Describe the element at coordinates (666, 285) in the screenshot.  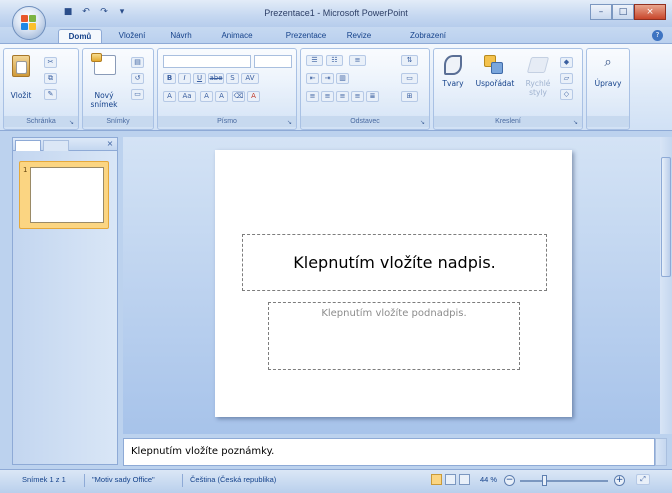
I see `vertical-scrollbar` at that location.